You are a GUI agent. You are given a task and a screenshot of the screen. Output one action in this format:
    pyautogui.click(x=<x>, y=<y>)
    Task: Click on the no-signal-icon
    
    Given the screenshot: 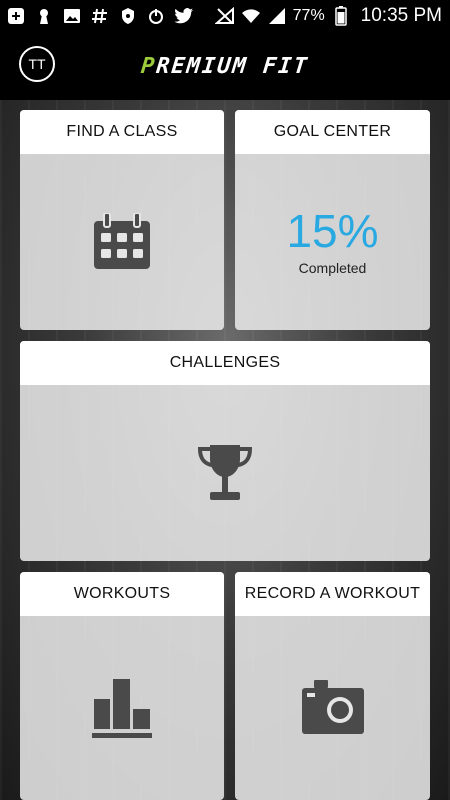 What is the action you would take?
    pyautogui.click(x=224, y=16)
    